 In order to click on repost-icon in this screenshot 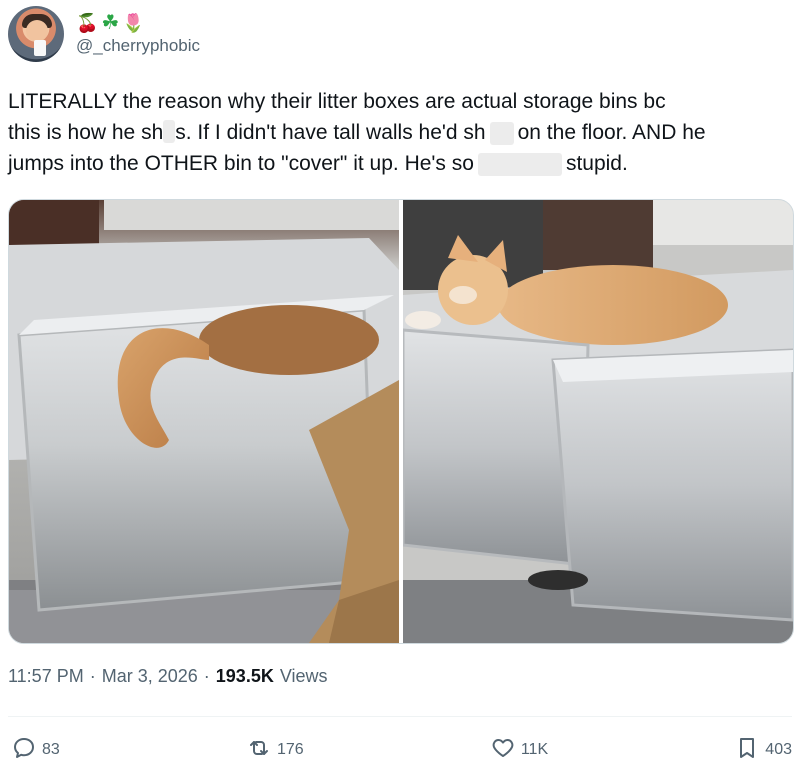, I will do `click(259, 750)`.